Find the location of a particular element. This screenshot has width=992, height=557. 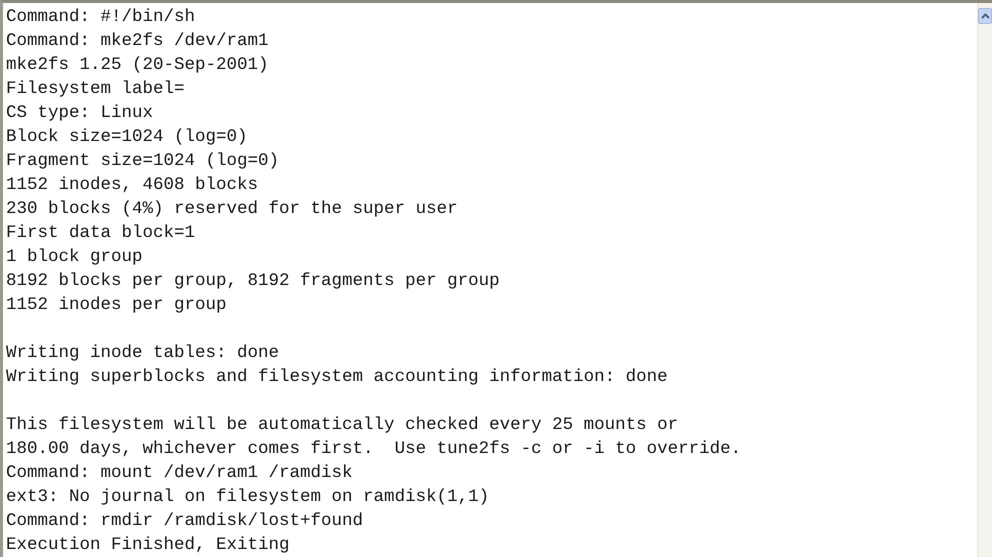

console-line: Execution Finished, Exiting is located at coordinates (148, 545).